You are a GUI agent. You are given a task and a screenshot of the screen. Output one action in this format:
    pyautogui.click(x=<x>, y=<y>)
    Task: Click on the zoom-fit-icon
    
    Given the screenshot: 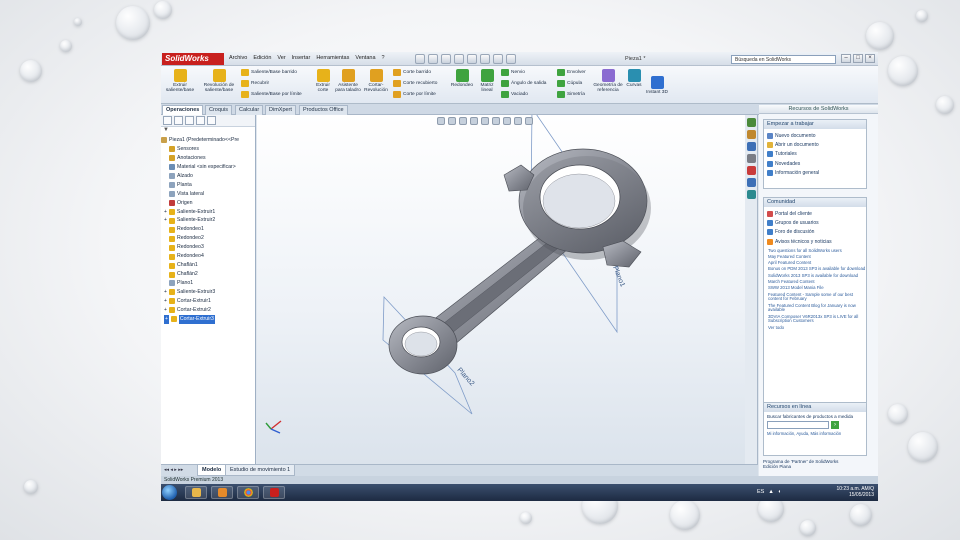 What is the action you would take?
    pyautogui.click(x=441, y=121)
    